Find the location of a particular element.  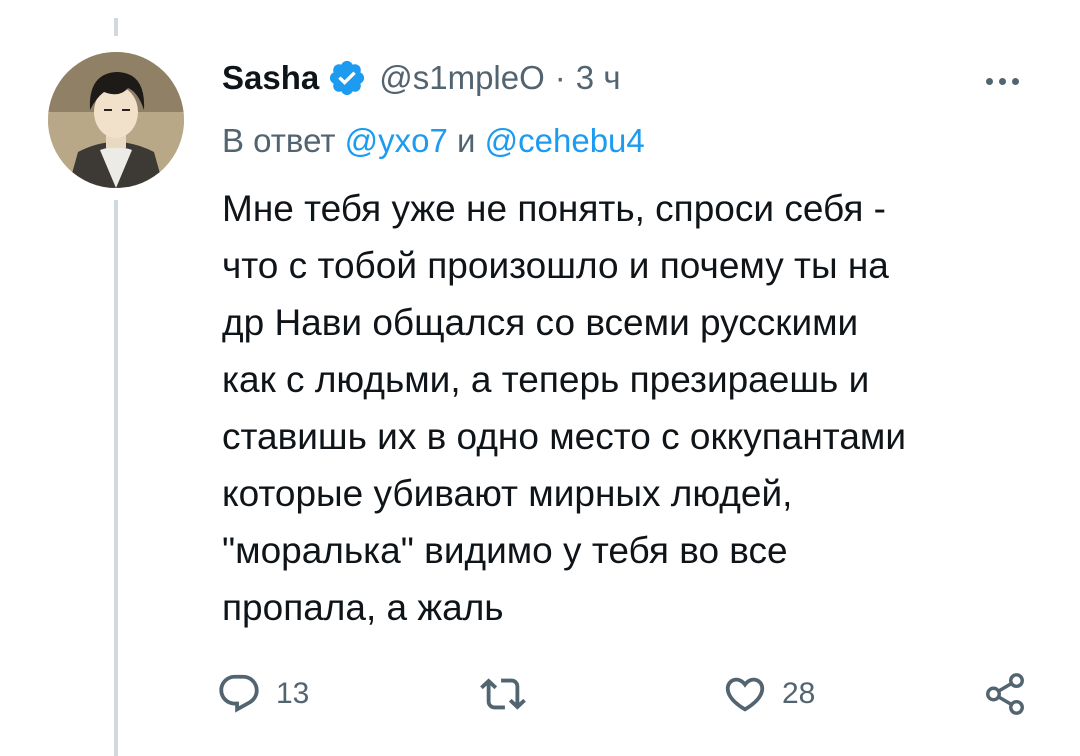

reply-mention-2: @cehebu4 is located at coordinates (565, 140).